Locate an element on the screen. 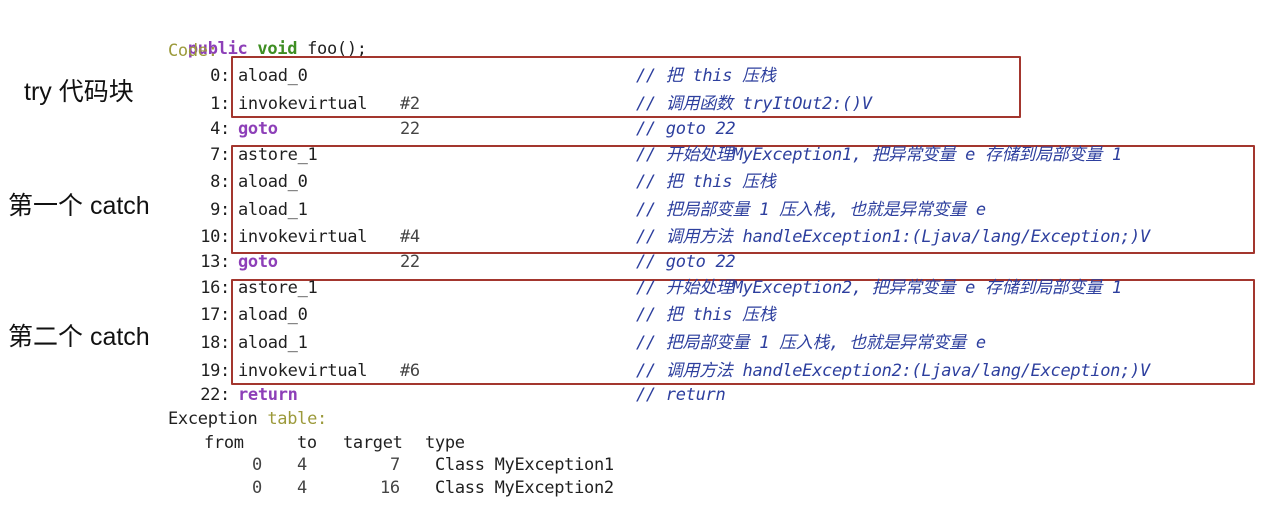 The image size is (1270, 512). instruction-offset: 18: is located at coordinates (215, 343).